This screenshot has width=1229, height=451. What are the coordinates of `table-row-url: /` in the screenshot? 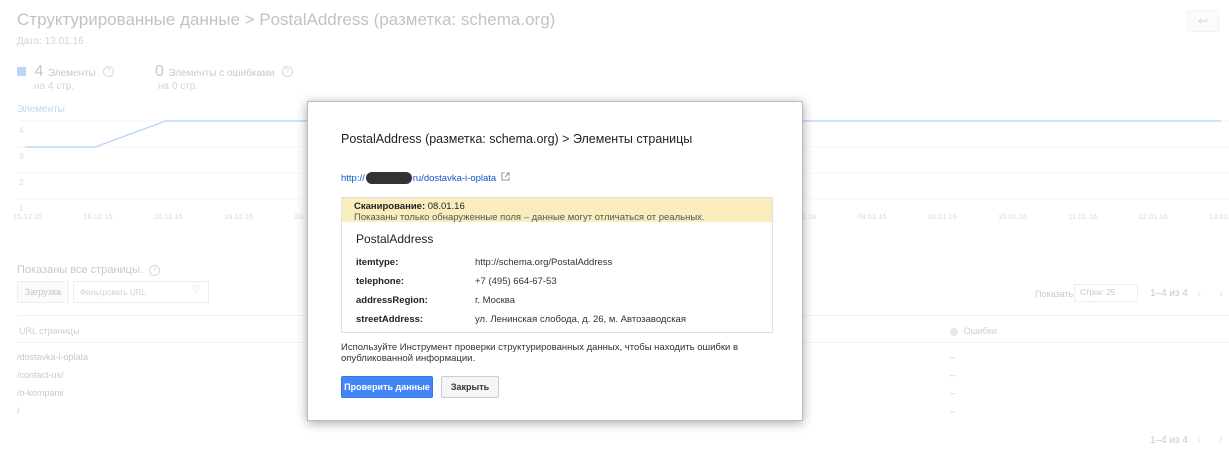 It's located at (18, 411).